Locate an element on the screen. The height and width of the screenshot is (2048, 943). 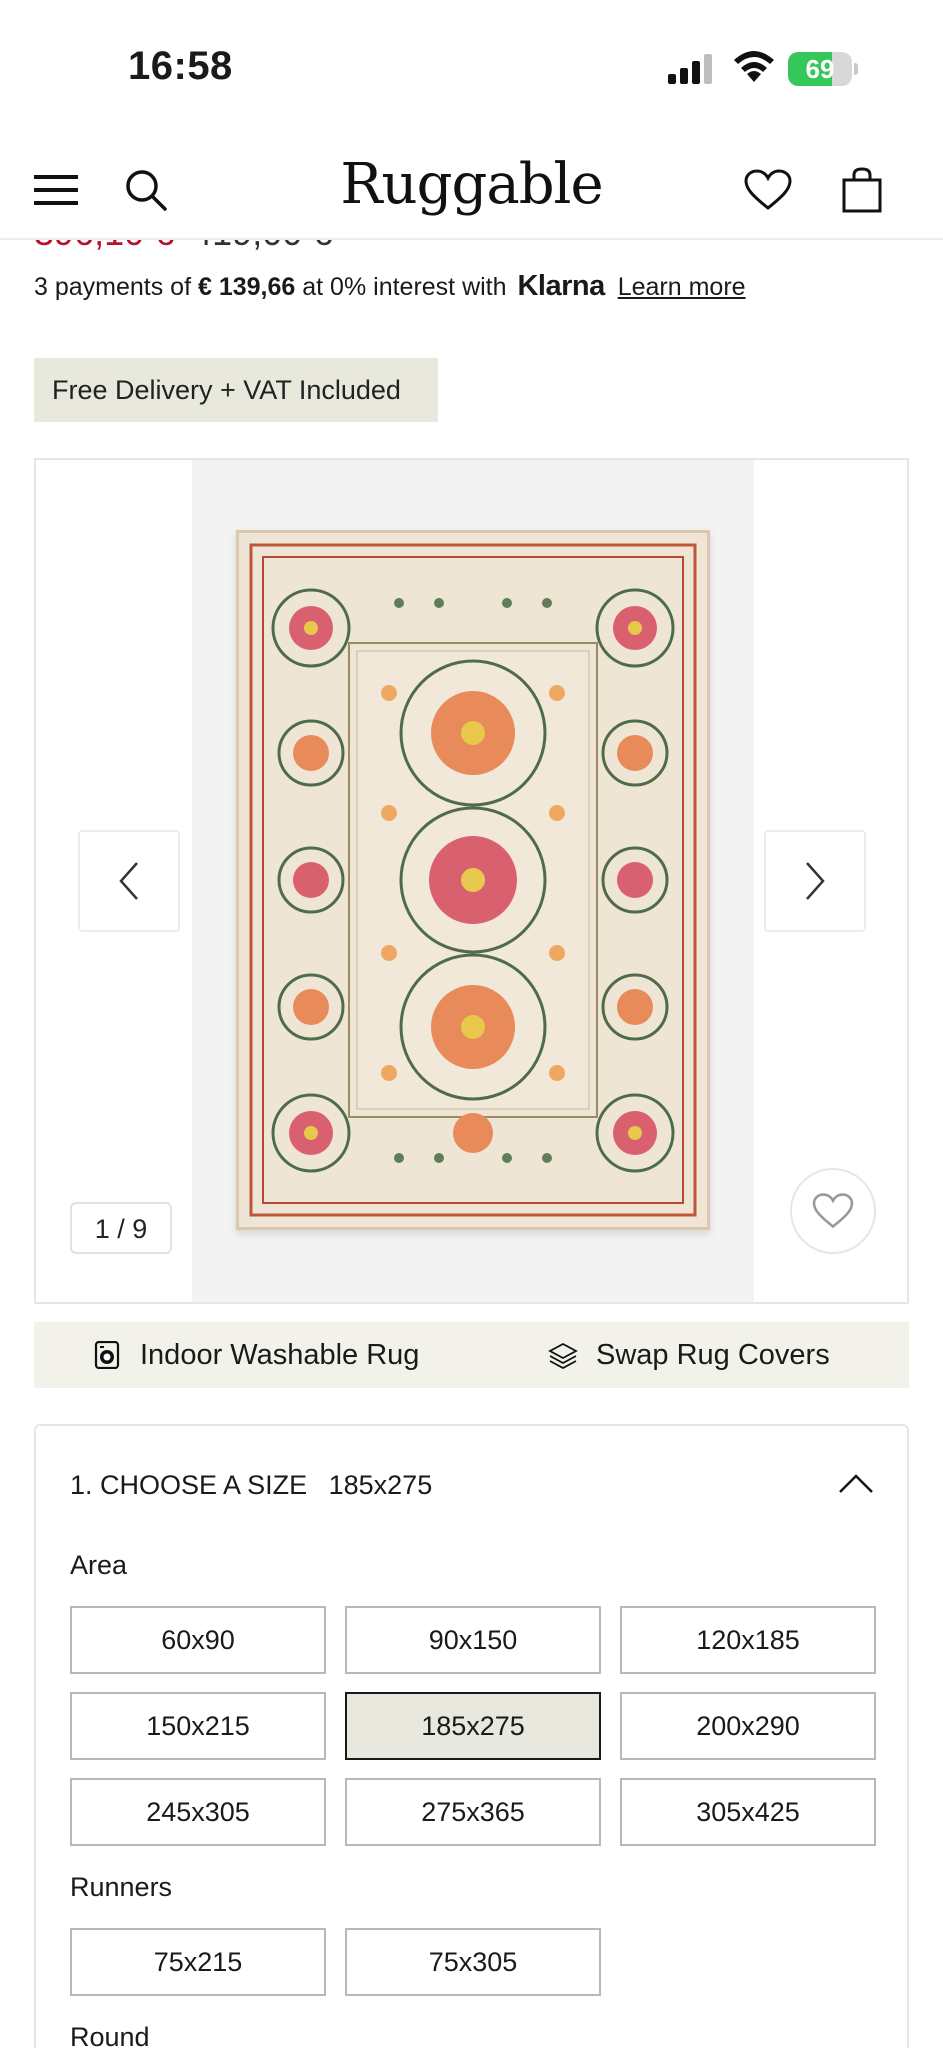
heart-outline-icon is located at coordinates (833, 1211).